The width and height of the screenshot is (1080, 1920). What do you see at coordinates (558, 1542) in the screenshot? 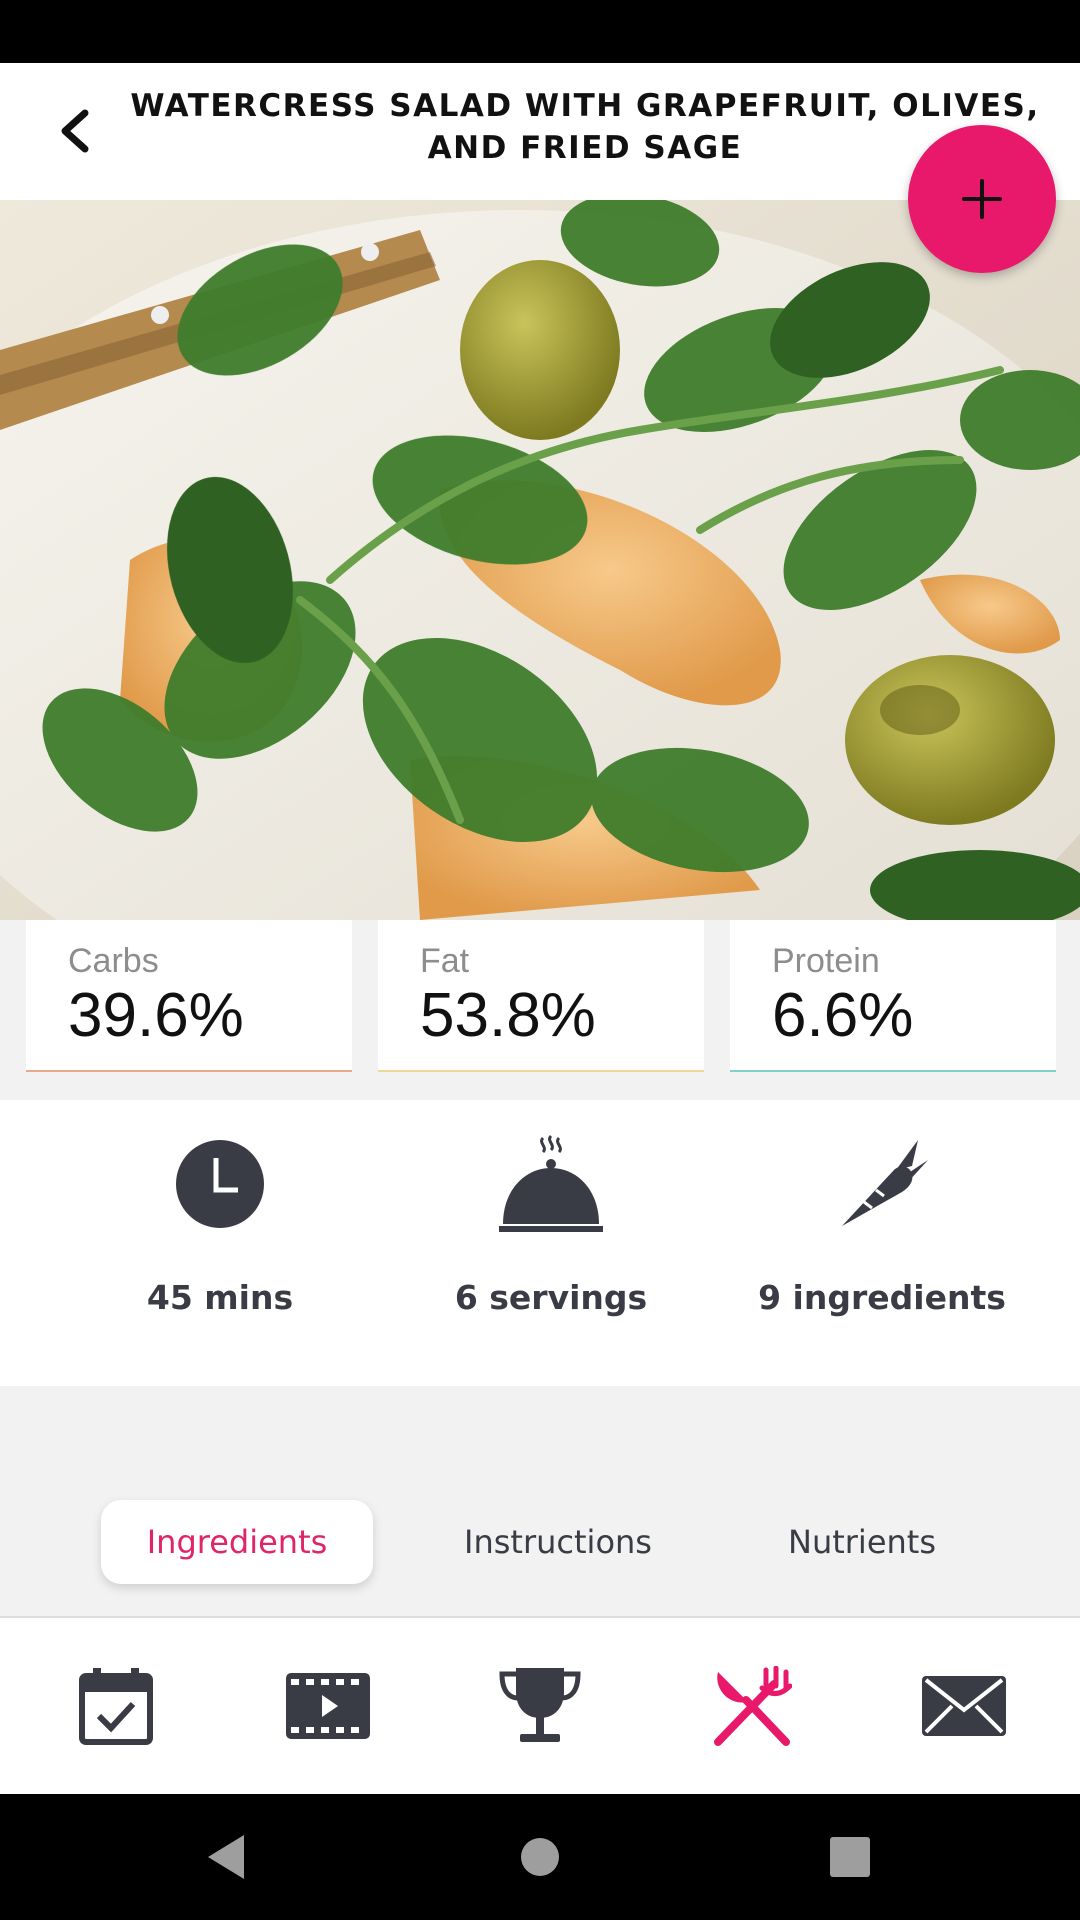
I see `tab-instructions: Instructions` at bounding box center [558, 1542].